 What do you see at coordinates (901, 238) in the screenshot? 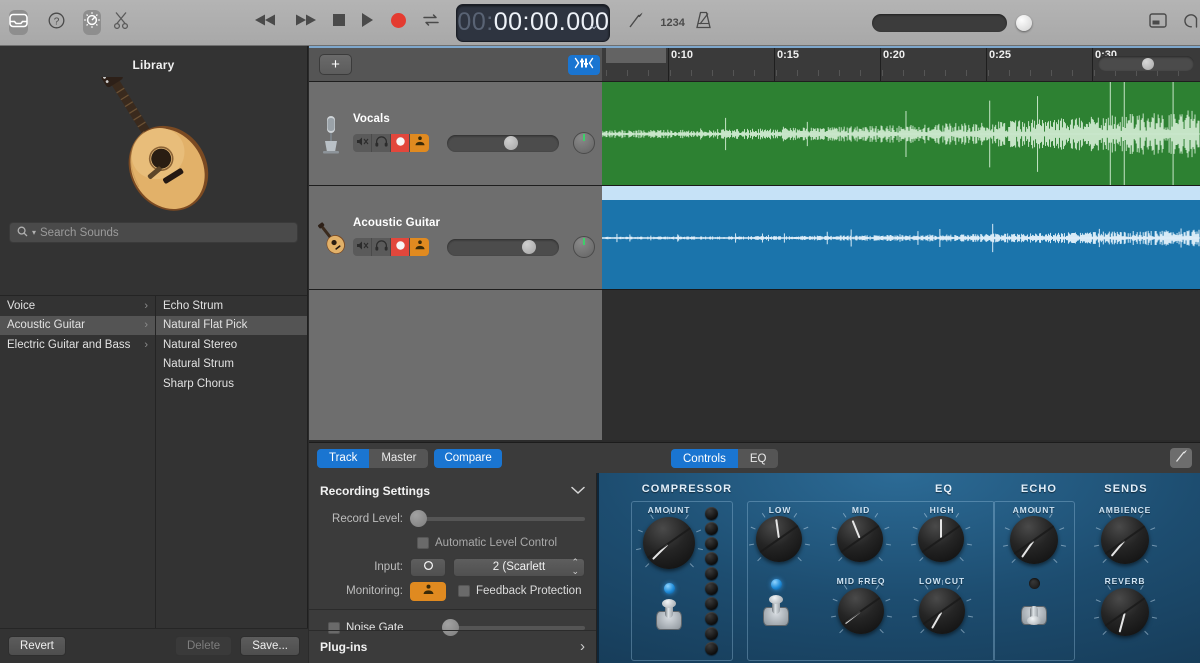
I see `audio-region-acoustic-guitar` at bounding box center [901, 238].